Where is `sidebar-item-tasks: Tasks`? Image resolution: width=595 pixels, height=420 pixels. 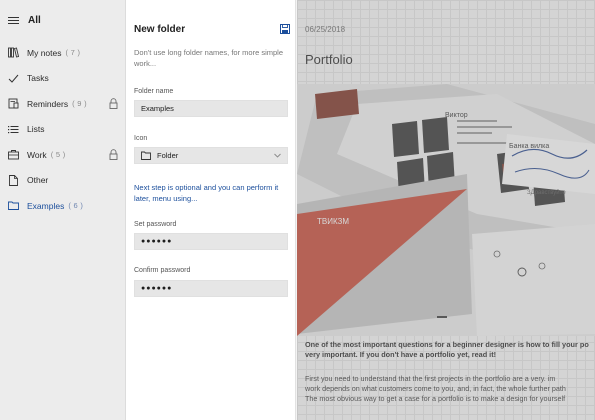 sidebar-item-tasks: Tasks is located at coordinates (62, 79).